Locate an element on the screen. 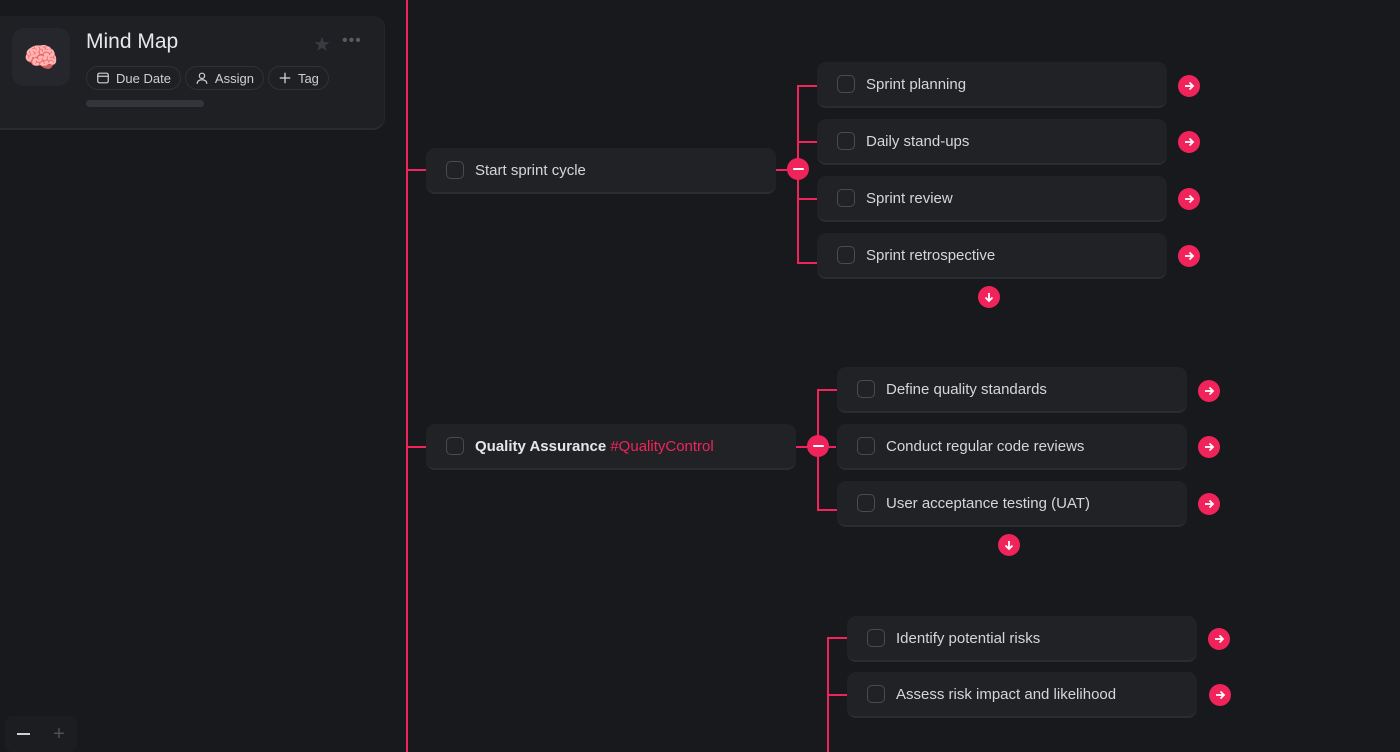 This screenshot has width=1400, height=752. node-label: Quality Assurance #QualityControl is located at coordinates (594, 446).